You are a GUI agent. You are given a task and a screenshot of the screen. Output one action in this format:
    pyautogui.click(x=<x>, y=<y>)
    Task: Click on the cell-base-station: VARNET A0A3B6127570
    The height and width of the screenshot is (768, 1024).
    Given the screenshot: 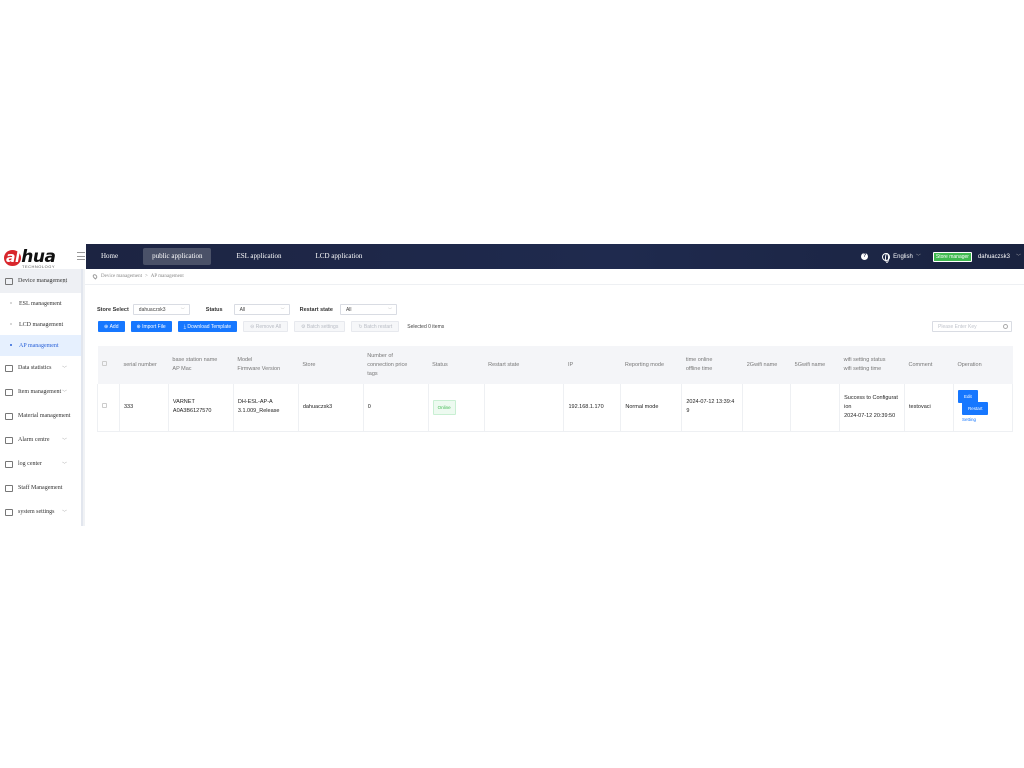 What is the action you would take?
    pyautogui.click(x=201, y=408)
    